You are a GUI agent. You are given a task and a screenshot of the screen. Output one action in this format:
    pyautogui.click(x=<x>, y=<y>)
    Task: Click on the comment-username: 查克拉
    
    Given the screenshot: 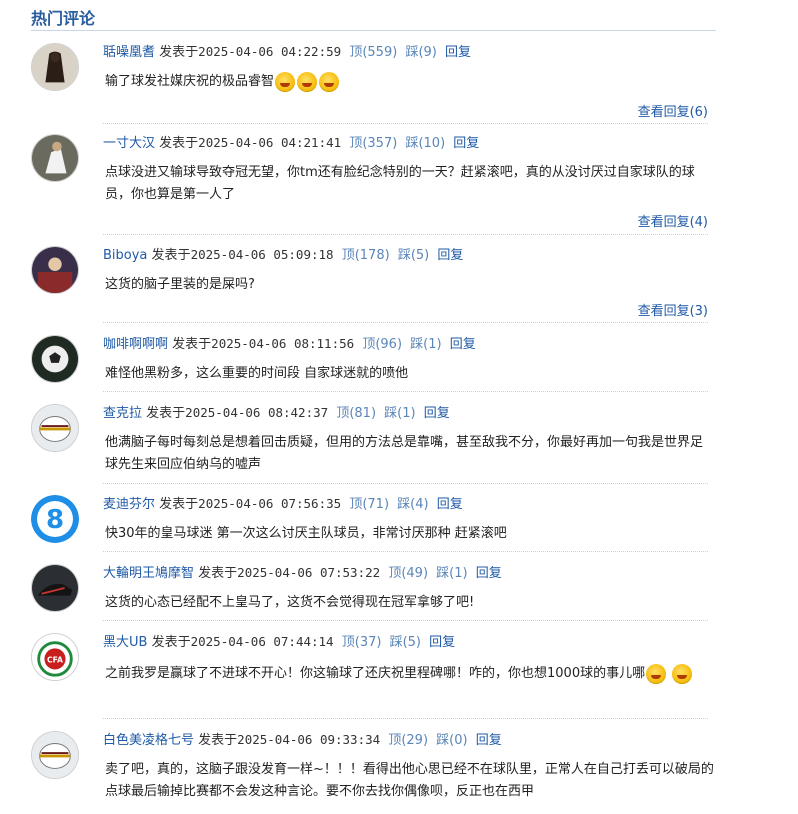 What is the action you would take?
    pyautogui.click(x=122, y=413)
    